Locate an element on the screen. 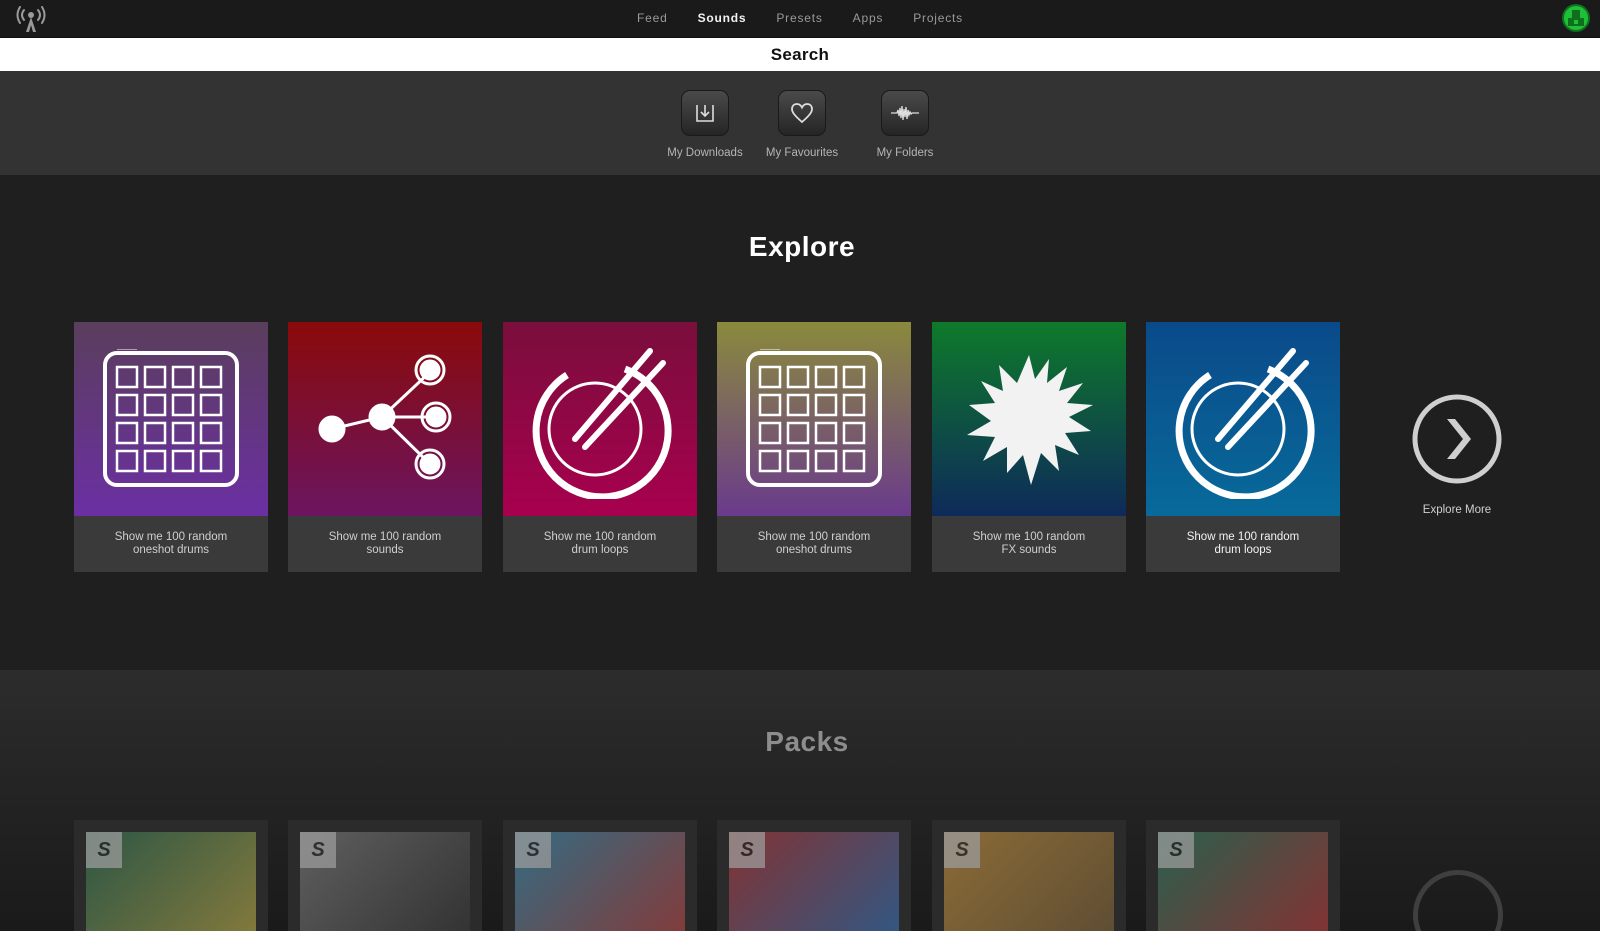  nav-feed: Feed is located at coordinates (652, 18).